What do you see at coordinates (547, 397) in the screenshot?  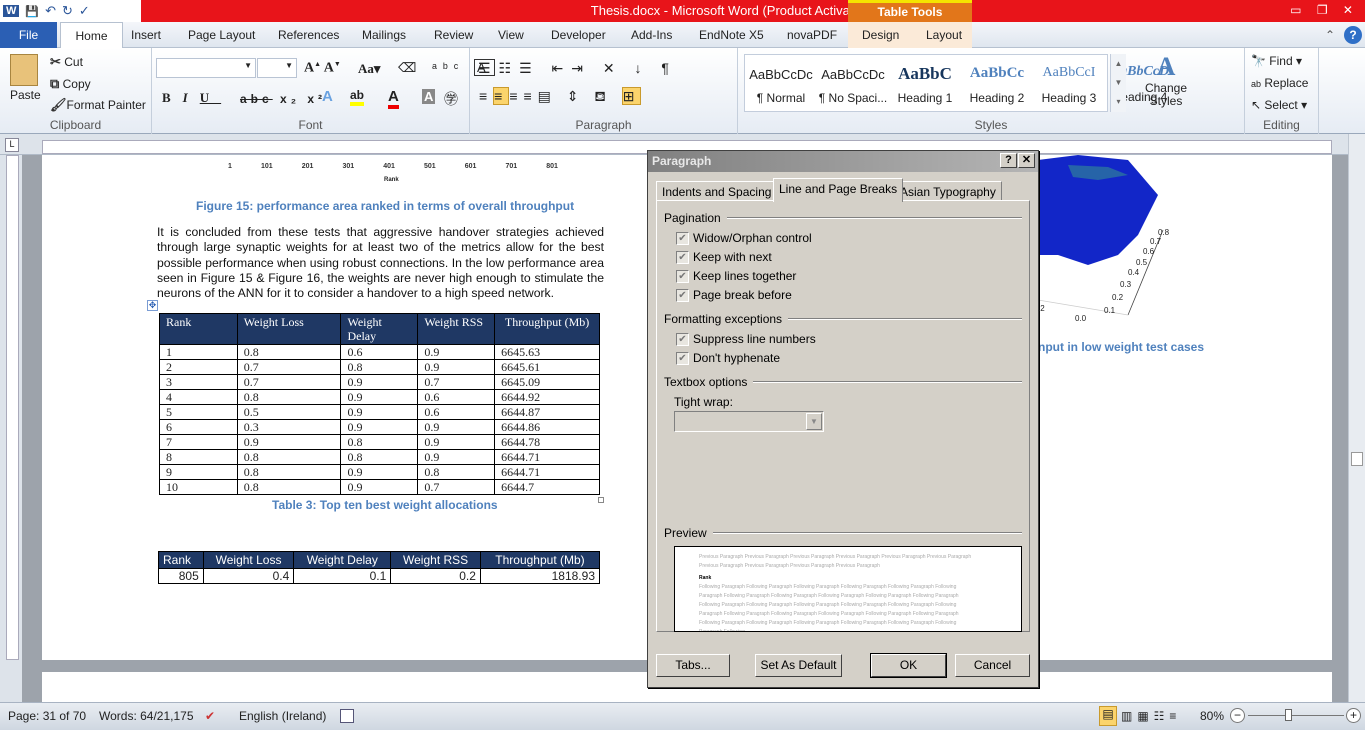 I see `table-cell: 6644.92` at bounding box center [547, 397].